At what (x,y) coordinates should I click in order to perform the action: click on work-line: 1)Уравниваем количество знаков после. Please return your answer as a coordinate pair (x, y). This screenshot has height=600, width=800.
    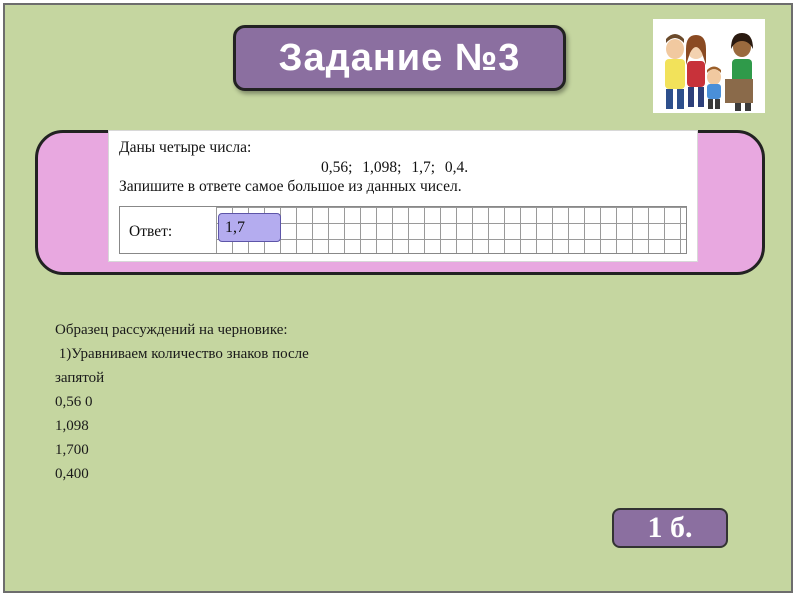
    Looking at the image, I should click on (182, 354).